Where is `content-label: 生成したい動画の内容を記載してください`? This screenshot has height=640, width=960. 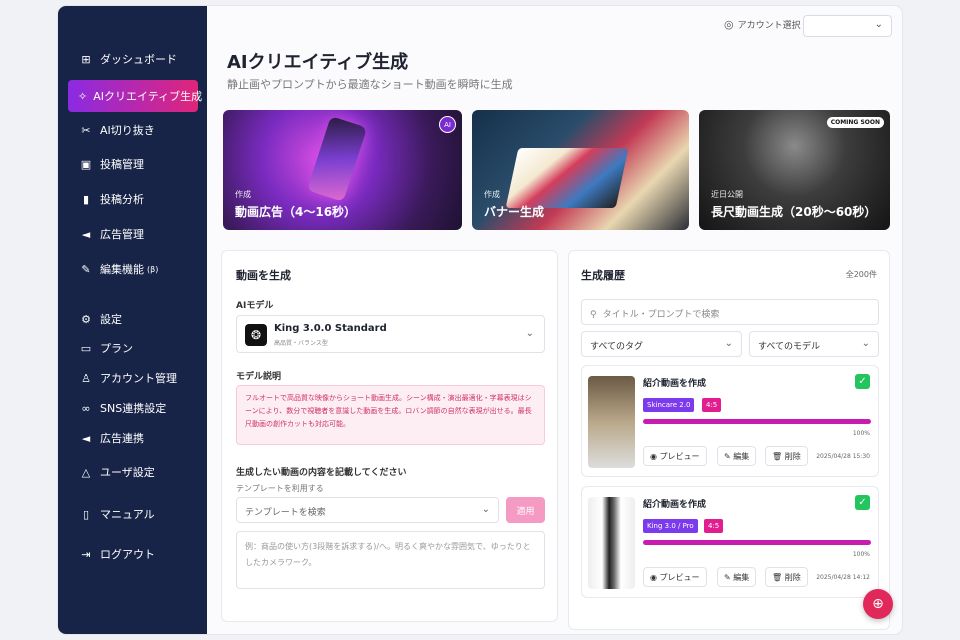 content-label: 生成したい動画の内容を記載してください is located at coordinates (321, 473).